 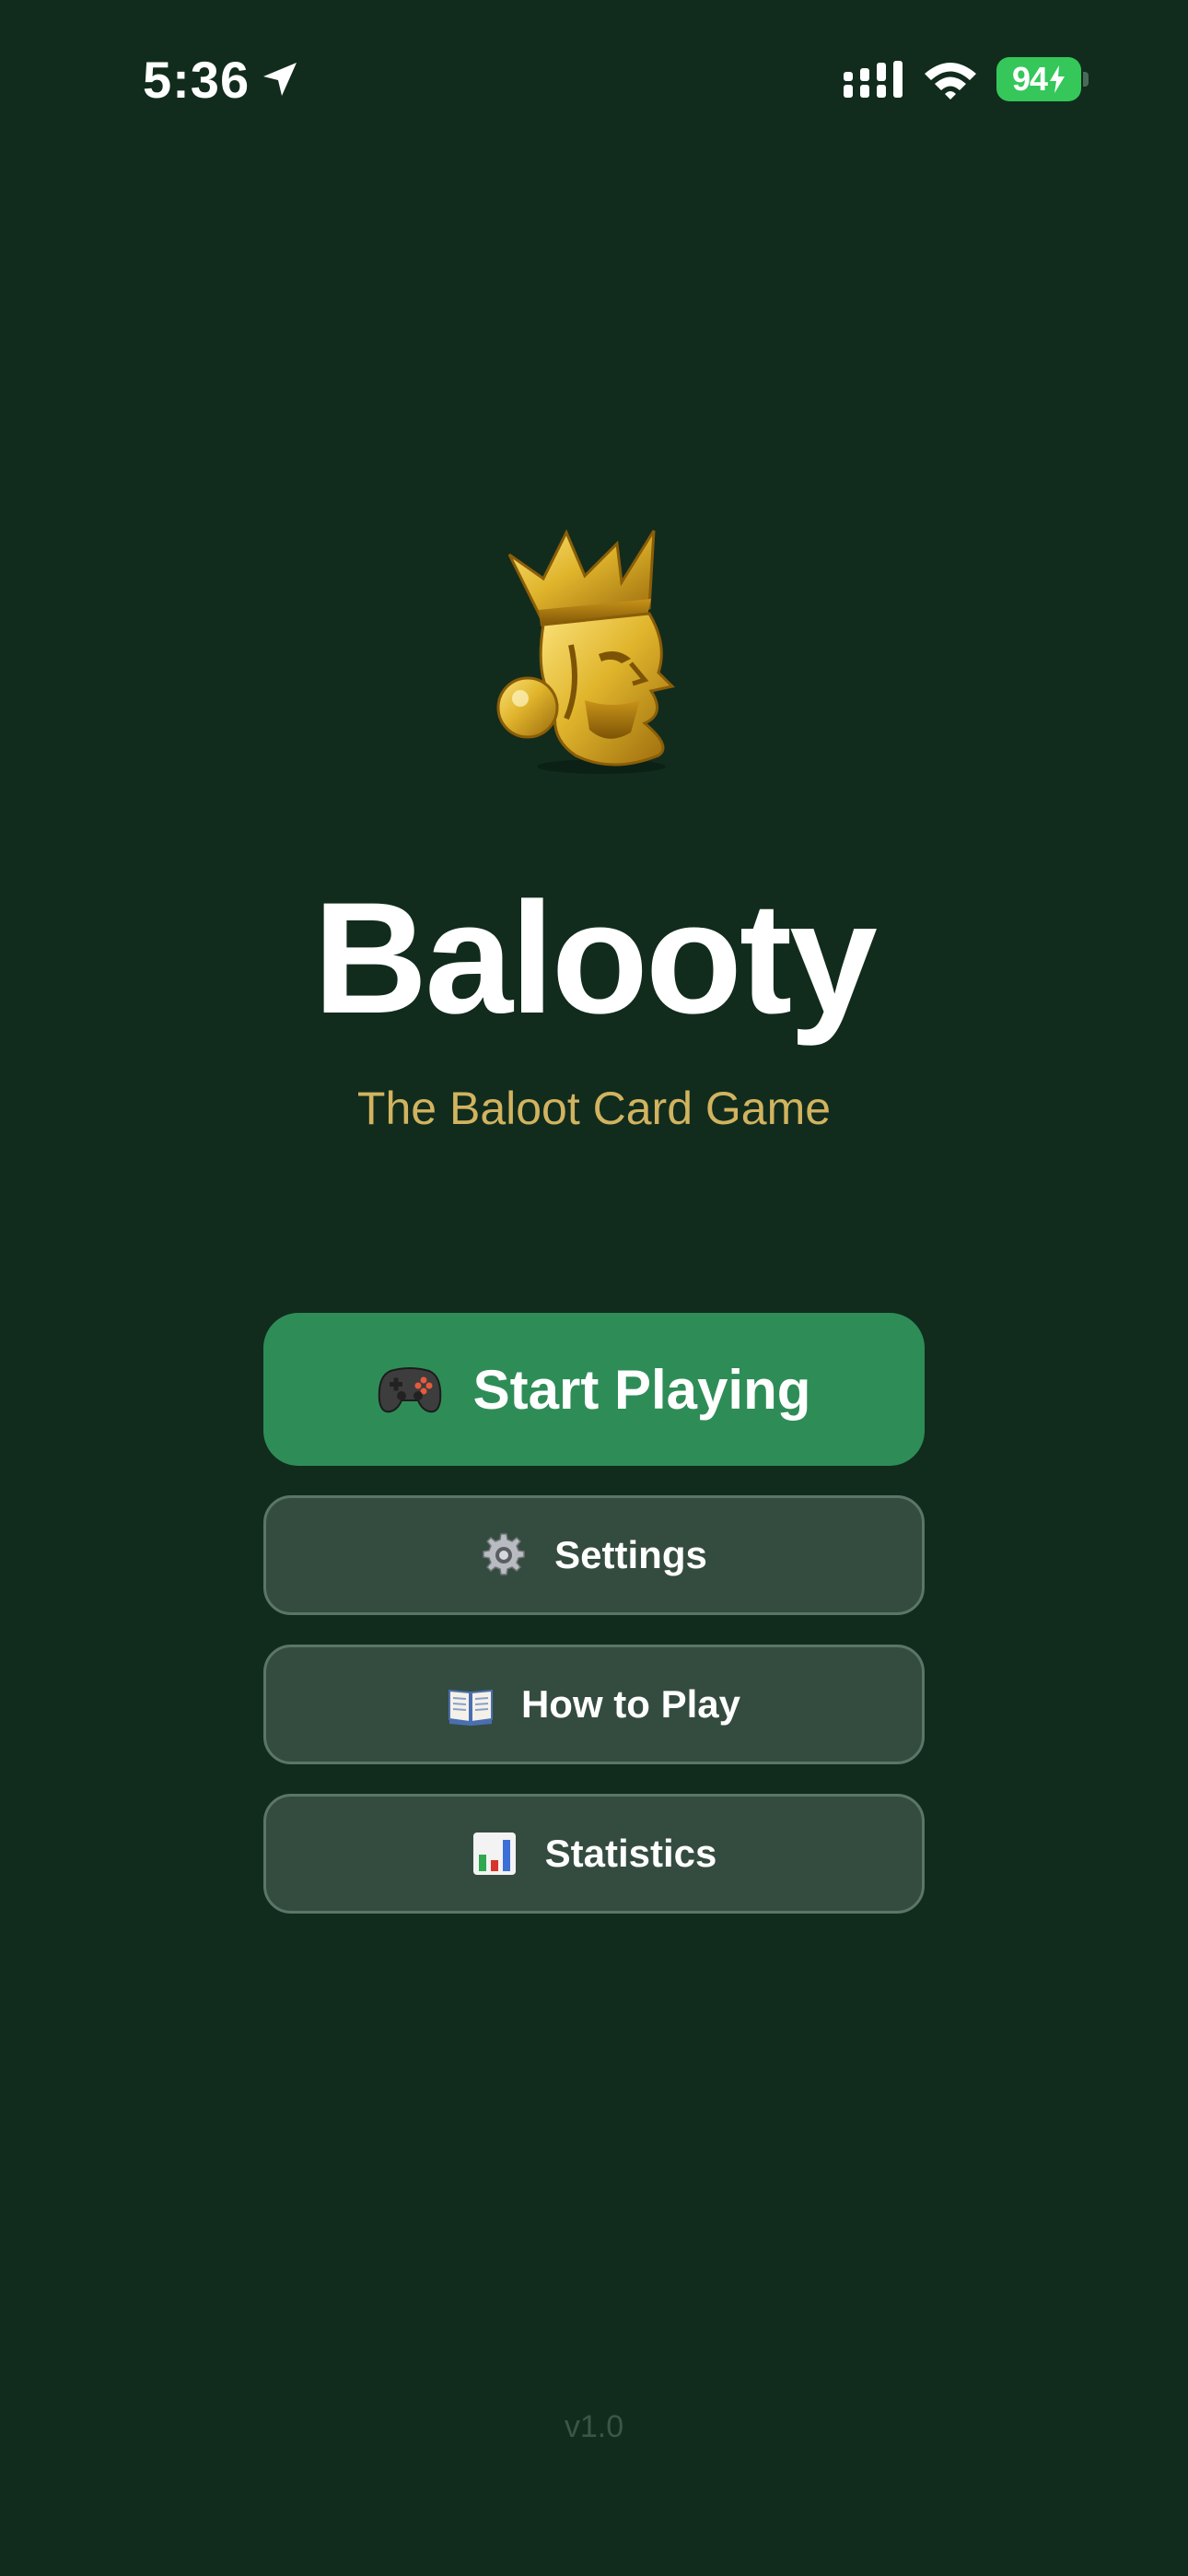 What do you see at coordinates (595, 958) in the screenshot?
I see `app-title: Balooty` at bounding box center [595, 958].